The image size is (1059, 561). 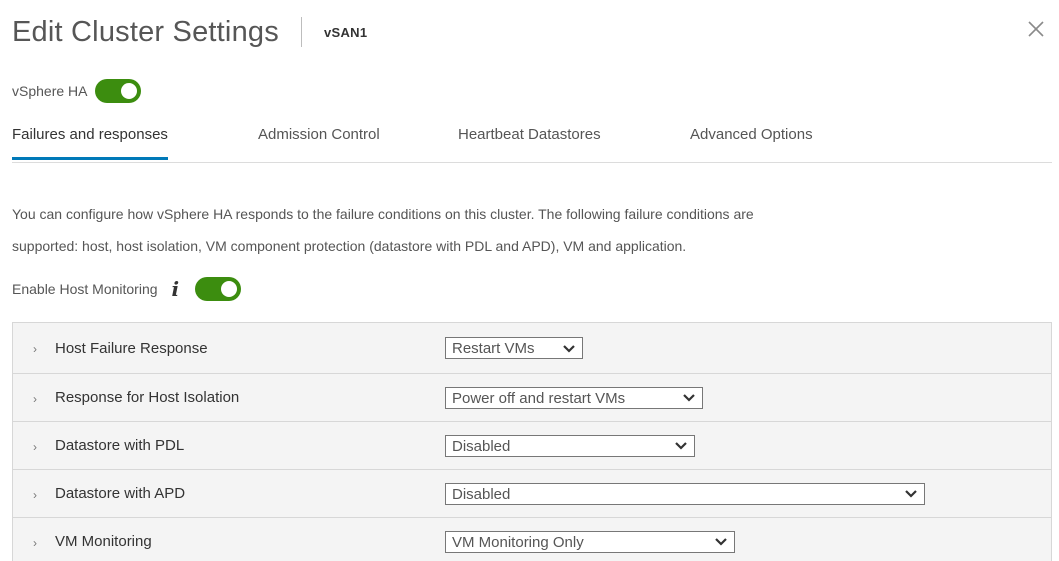 I want to click on tab-advanced-options: Advanced Options, so click(x=751, y=141).